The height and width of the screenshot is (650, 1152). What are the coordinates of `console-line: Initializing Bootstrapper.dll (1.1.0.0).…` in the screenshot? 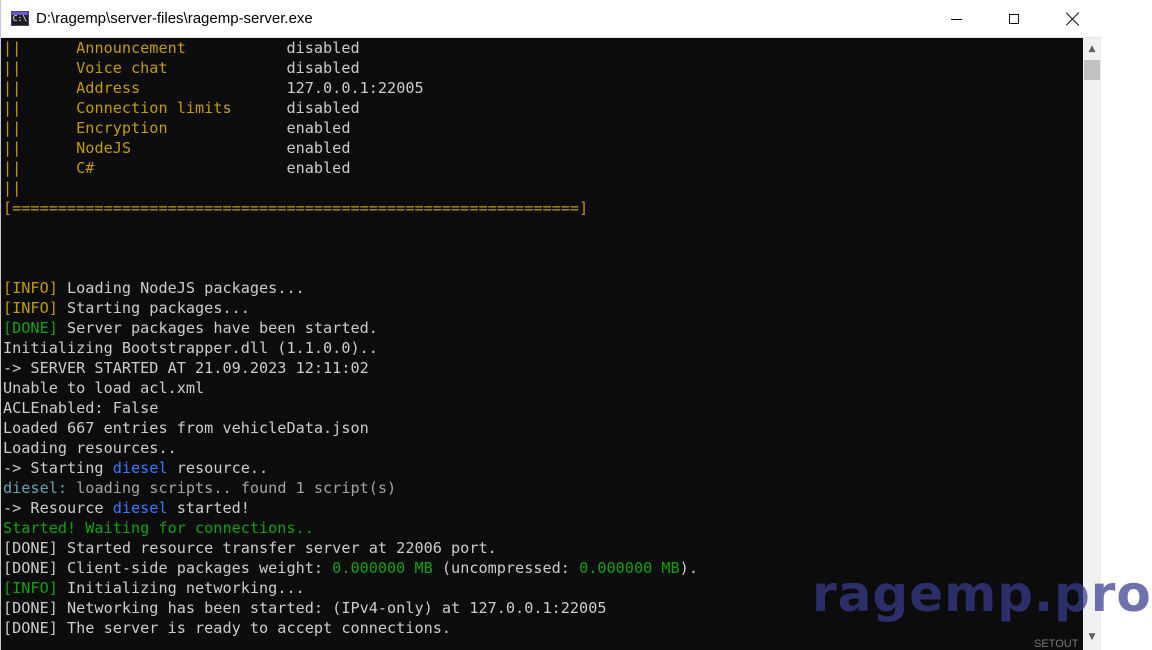 It's located at (350, 348).